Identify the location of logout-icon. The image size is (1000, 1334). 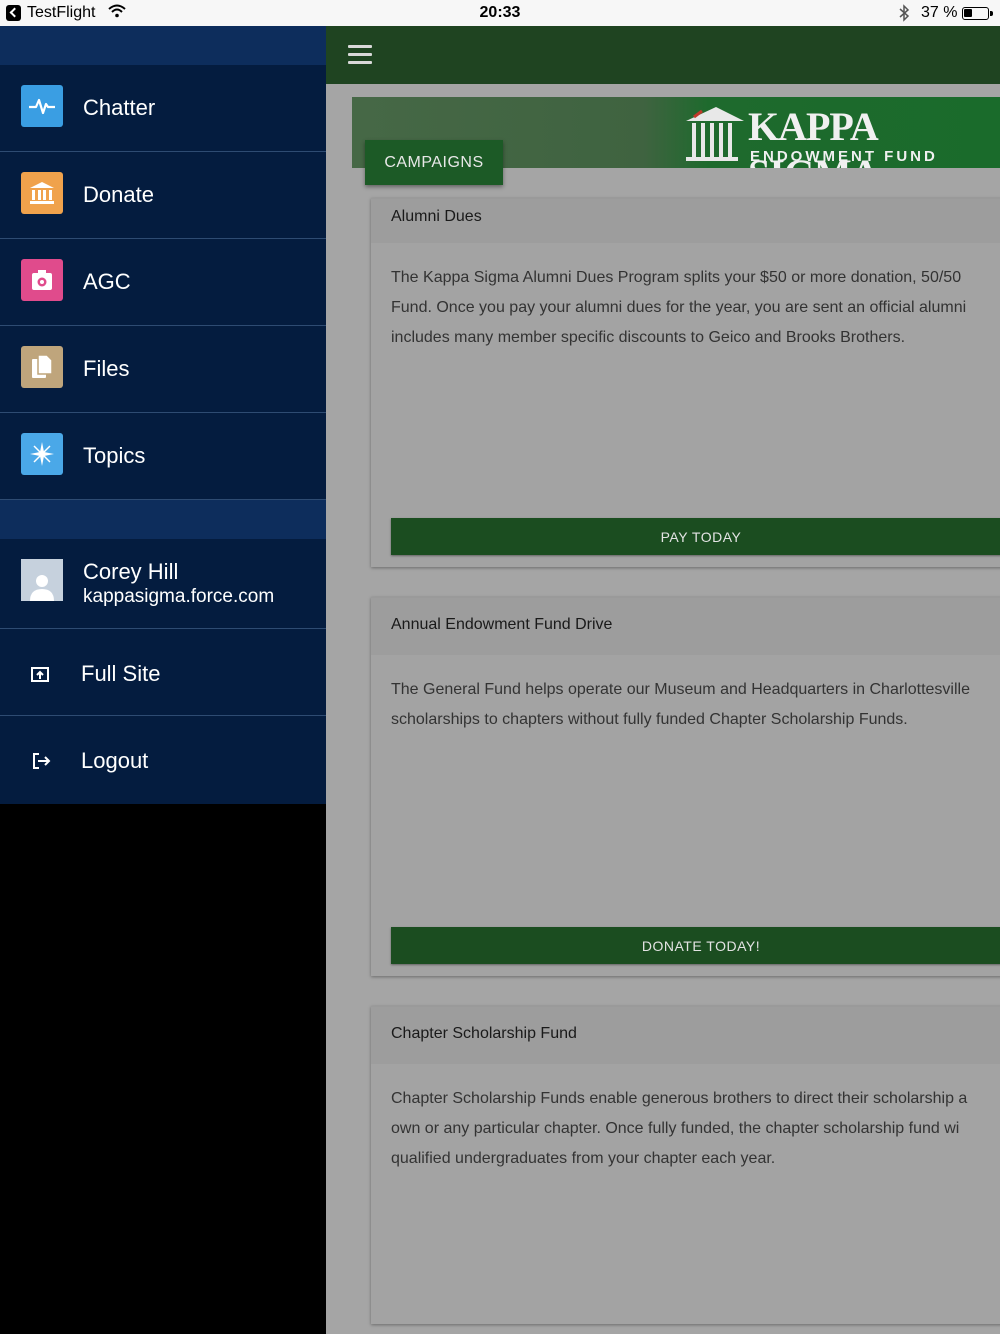
(41, 761).